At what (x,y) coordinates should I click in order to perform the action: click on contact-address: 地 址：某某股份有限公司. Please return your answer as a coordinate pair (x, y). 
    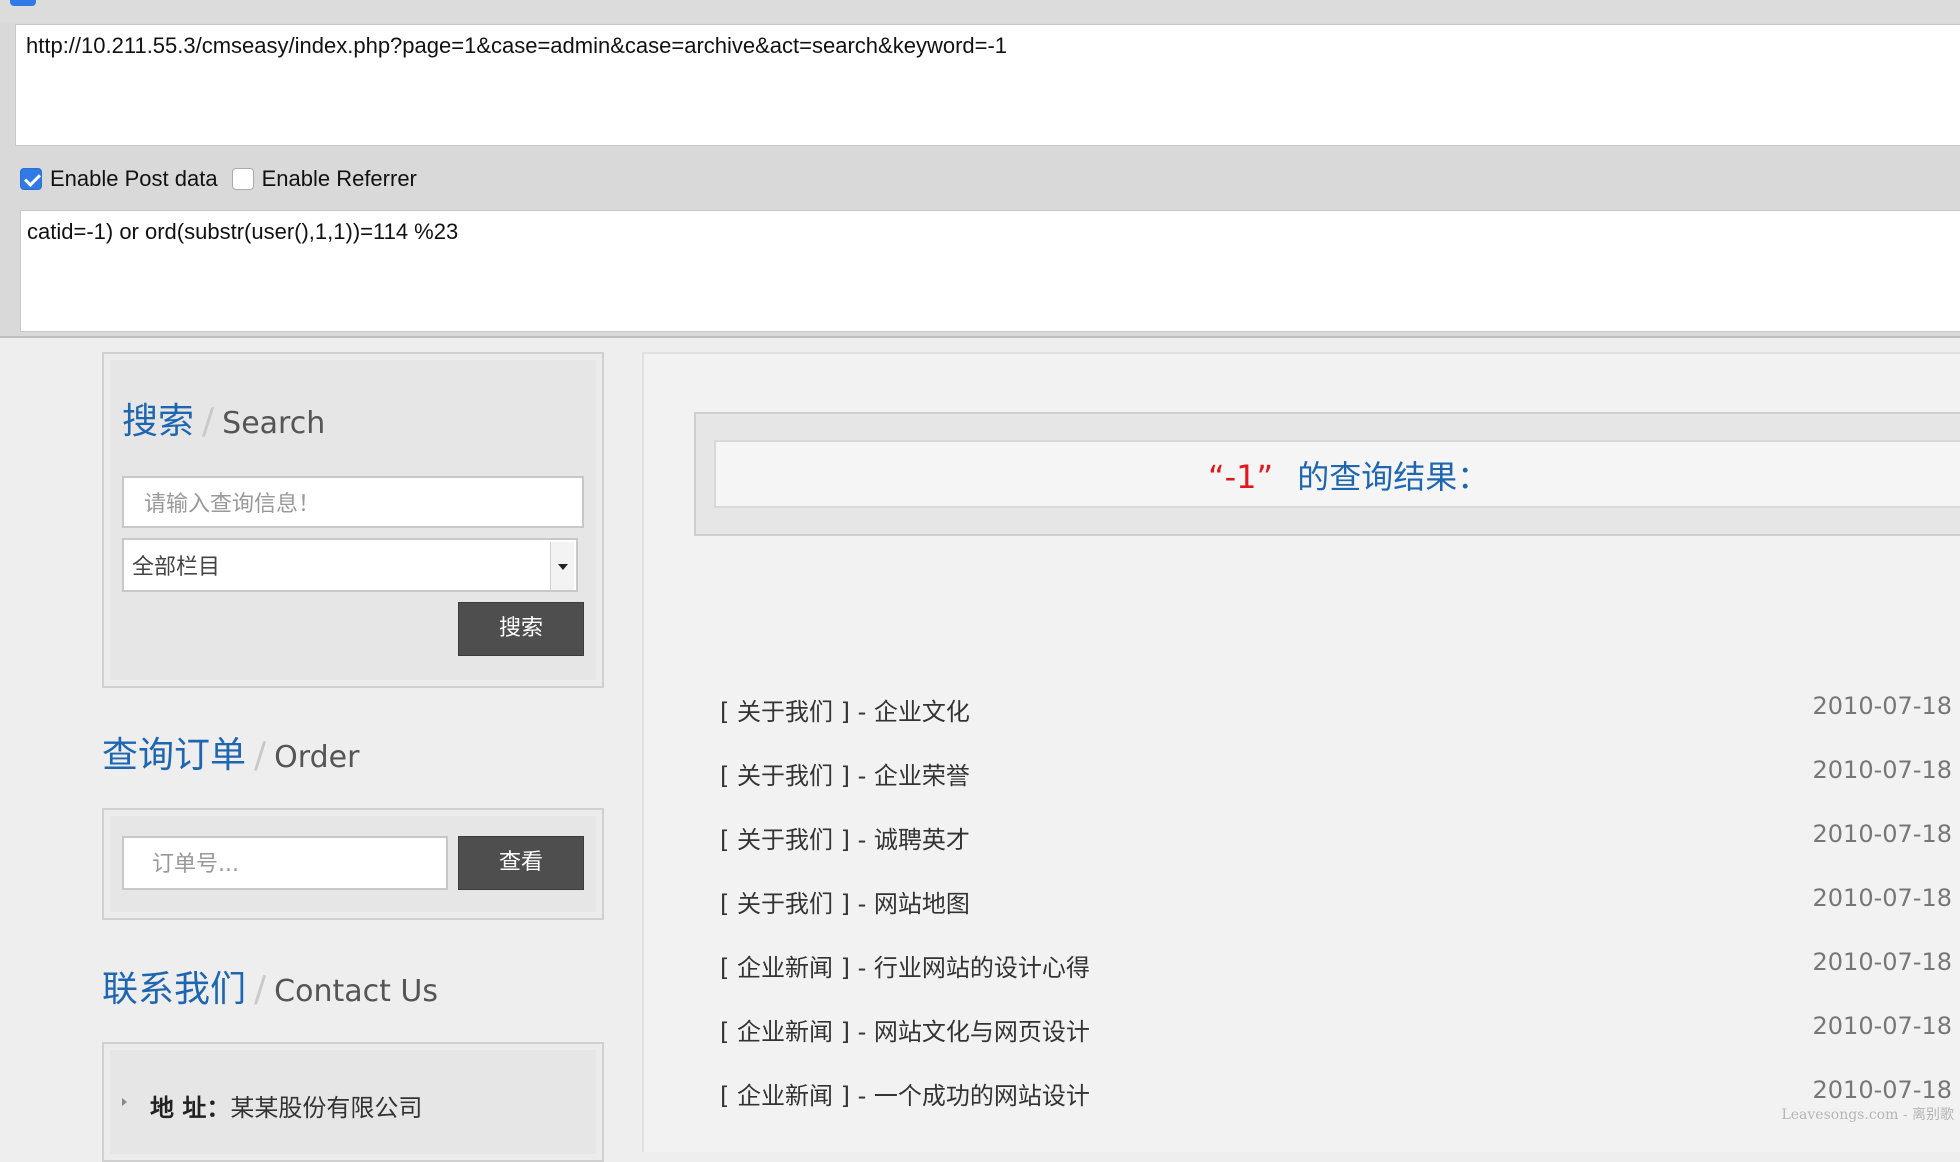
    Looking at the image, I should click on (286, 1105).